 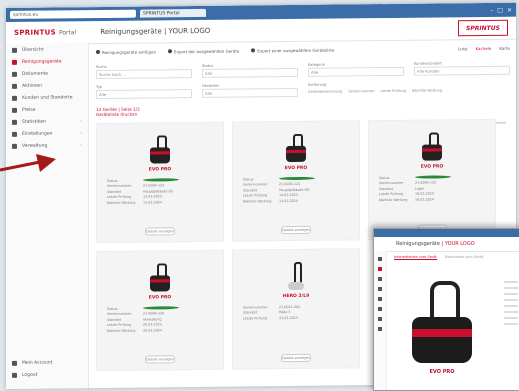 I want to click on action-icon, so click(x=14, y=86).